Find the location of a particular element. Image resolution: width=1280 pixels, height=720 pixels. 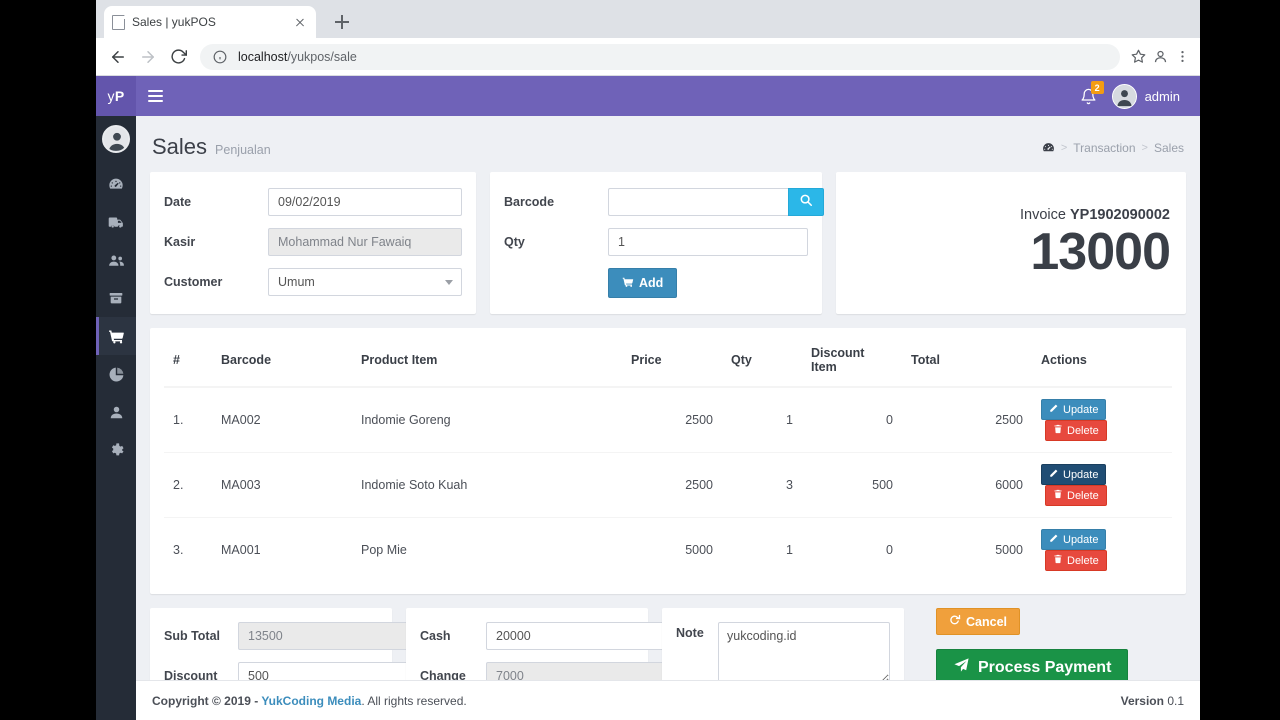

kasir-label: Kasir is located at coordinates (180, 242).